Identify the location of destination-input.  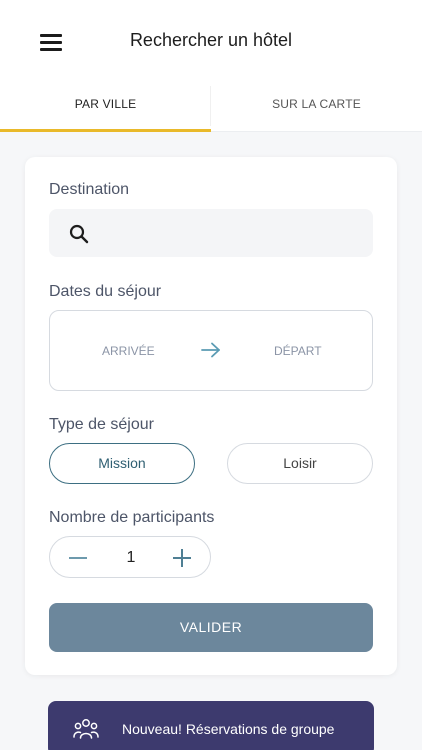
(231, 233).